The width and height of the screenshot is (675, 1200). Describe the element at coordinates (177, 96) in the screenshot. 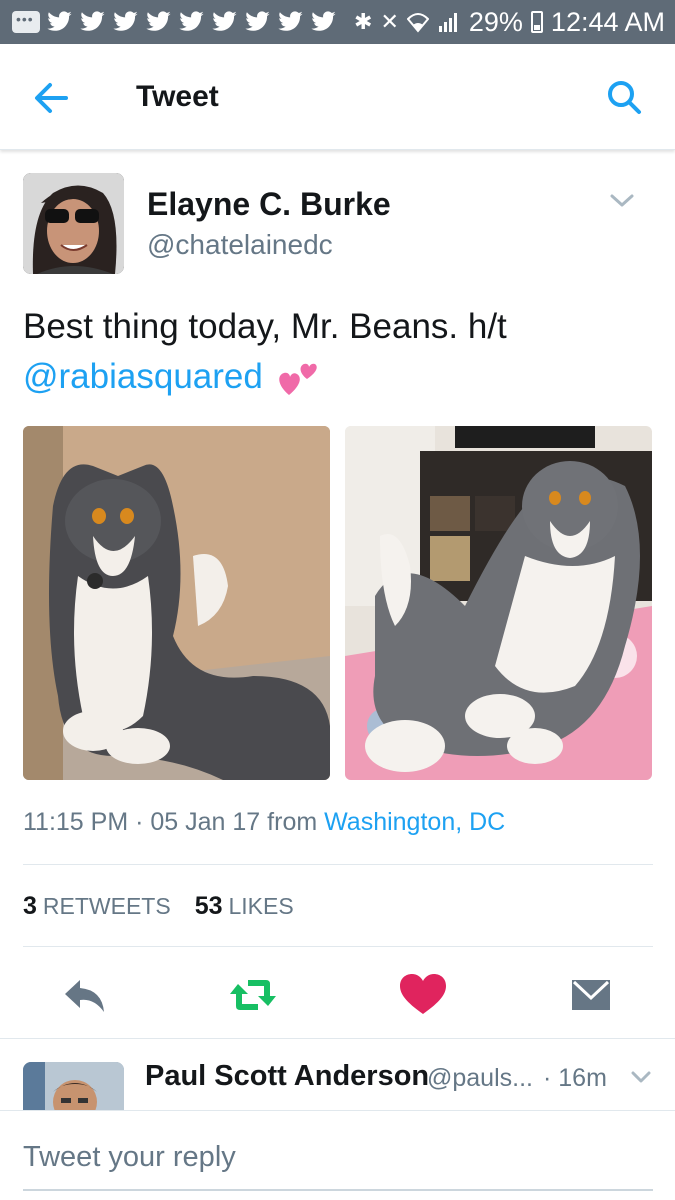

I see `page-title: Tweet` at that location.